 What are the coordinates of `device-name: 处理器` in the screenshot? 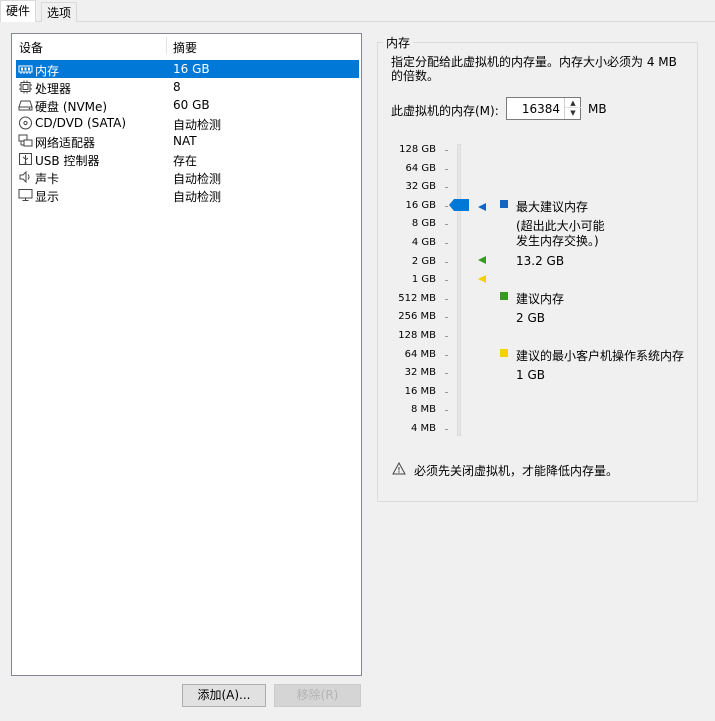 It's located at (53, 89).